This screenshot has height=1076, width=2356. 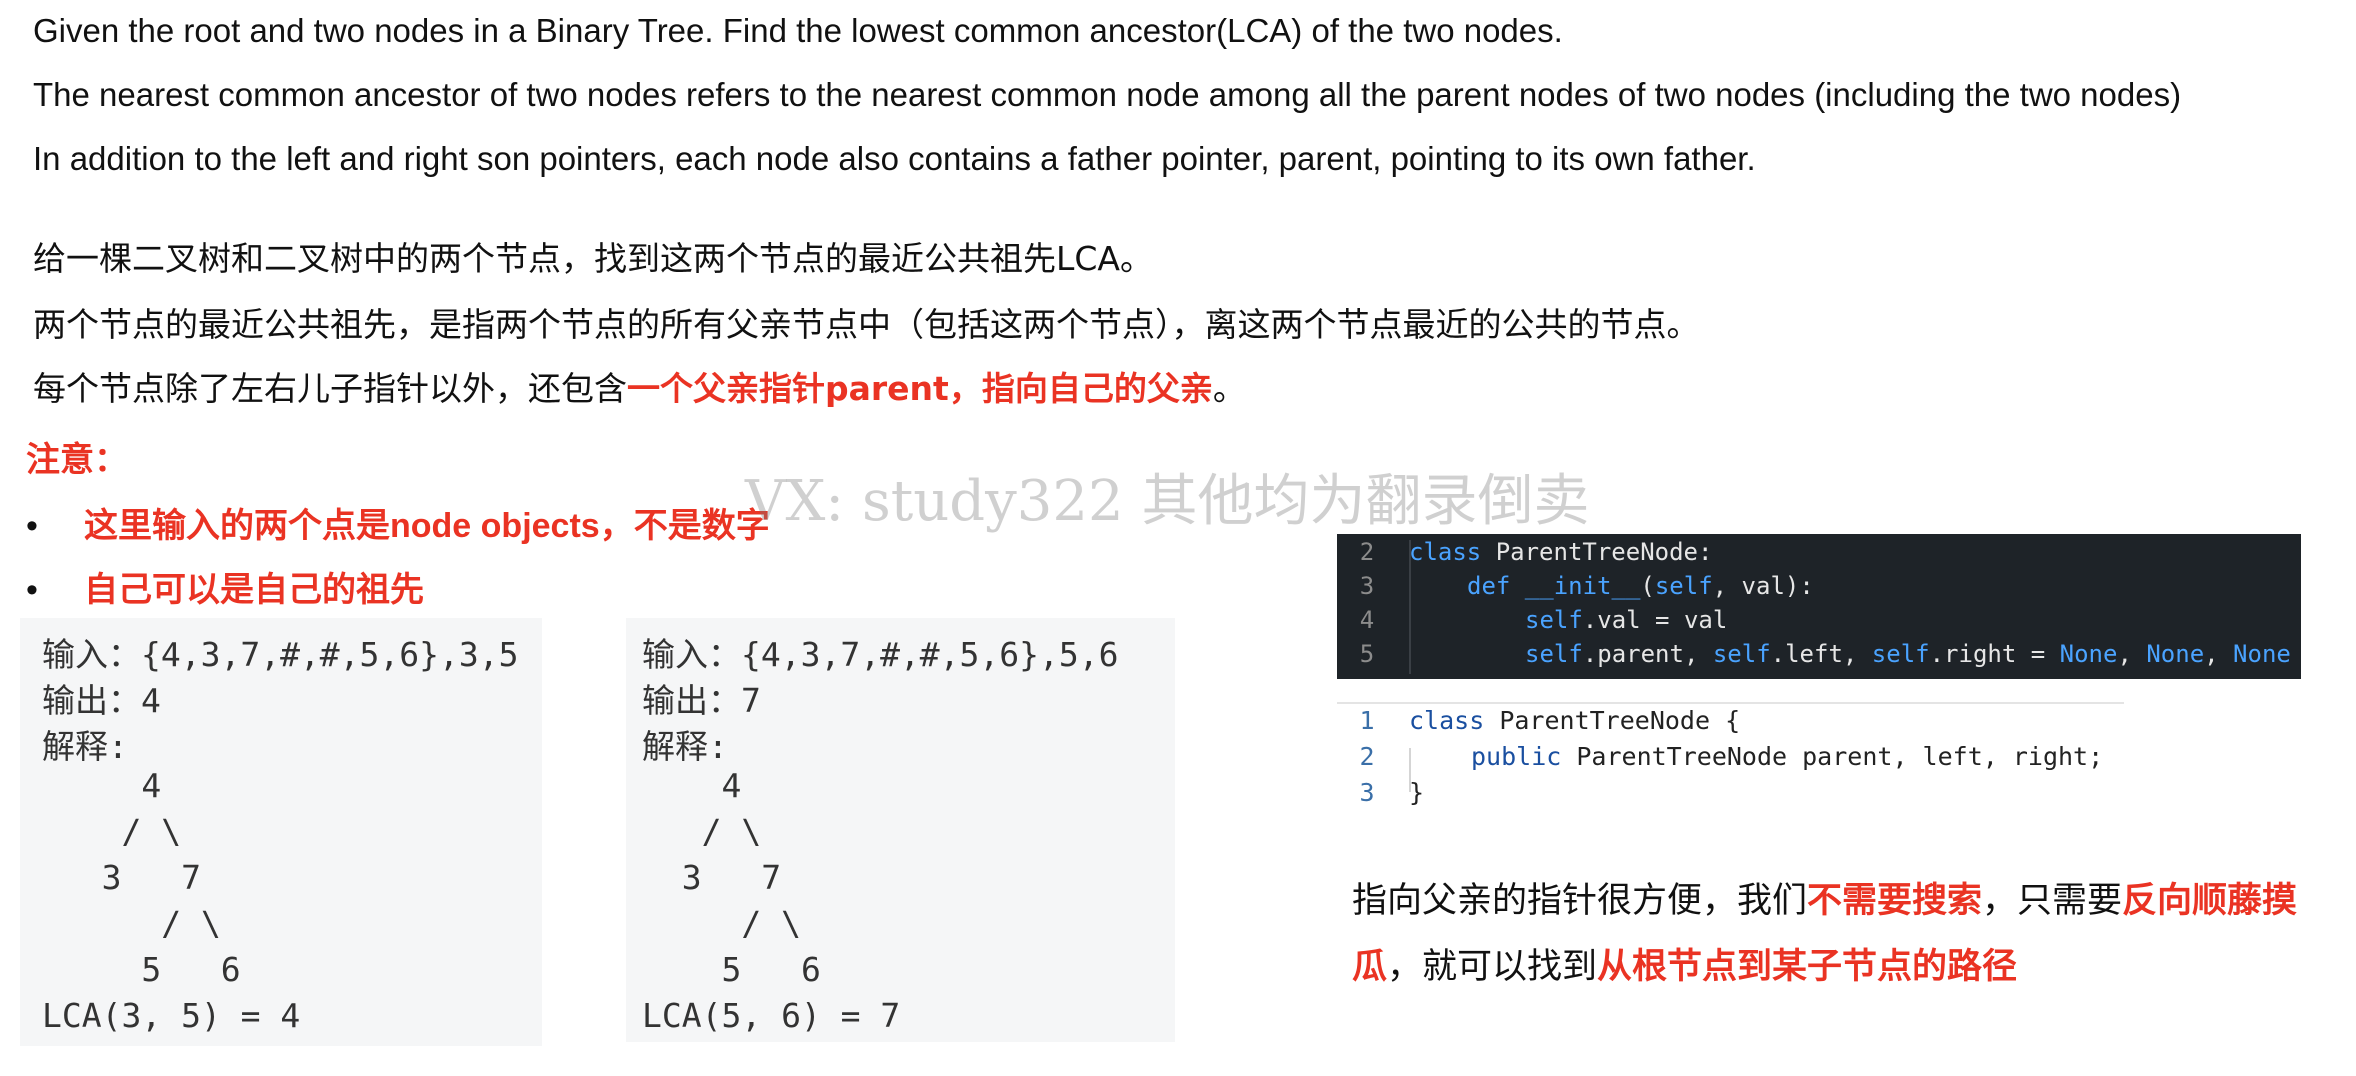 What do you see at coordinates (731, 969) in the screenshot?
I see `example-2-line: 5 6` at bounding box center [731, 969].